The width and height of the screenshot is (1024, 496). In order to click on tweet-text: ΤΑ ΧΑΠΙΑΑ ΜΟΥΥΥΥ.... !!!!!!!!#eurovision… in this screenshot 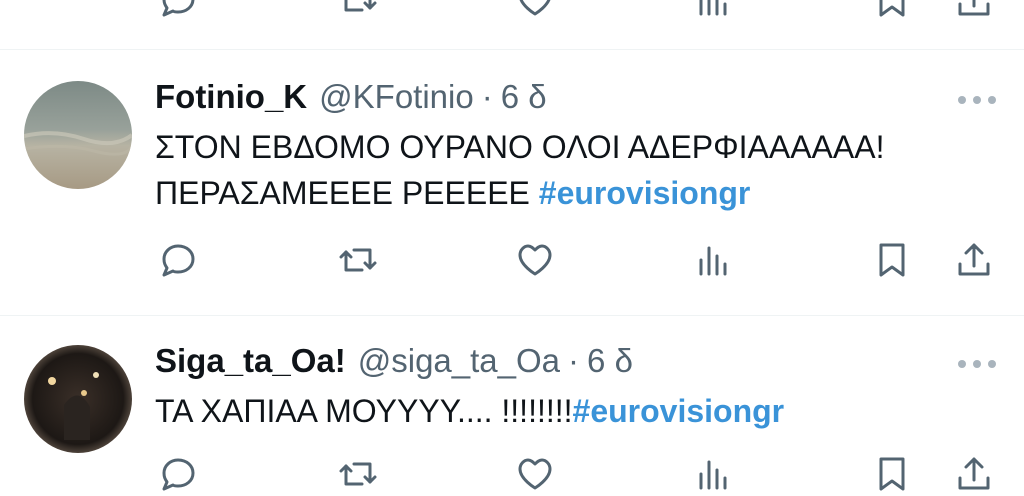, I will do `click(469, 411)`.